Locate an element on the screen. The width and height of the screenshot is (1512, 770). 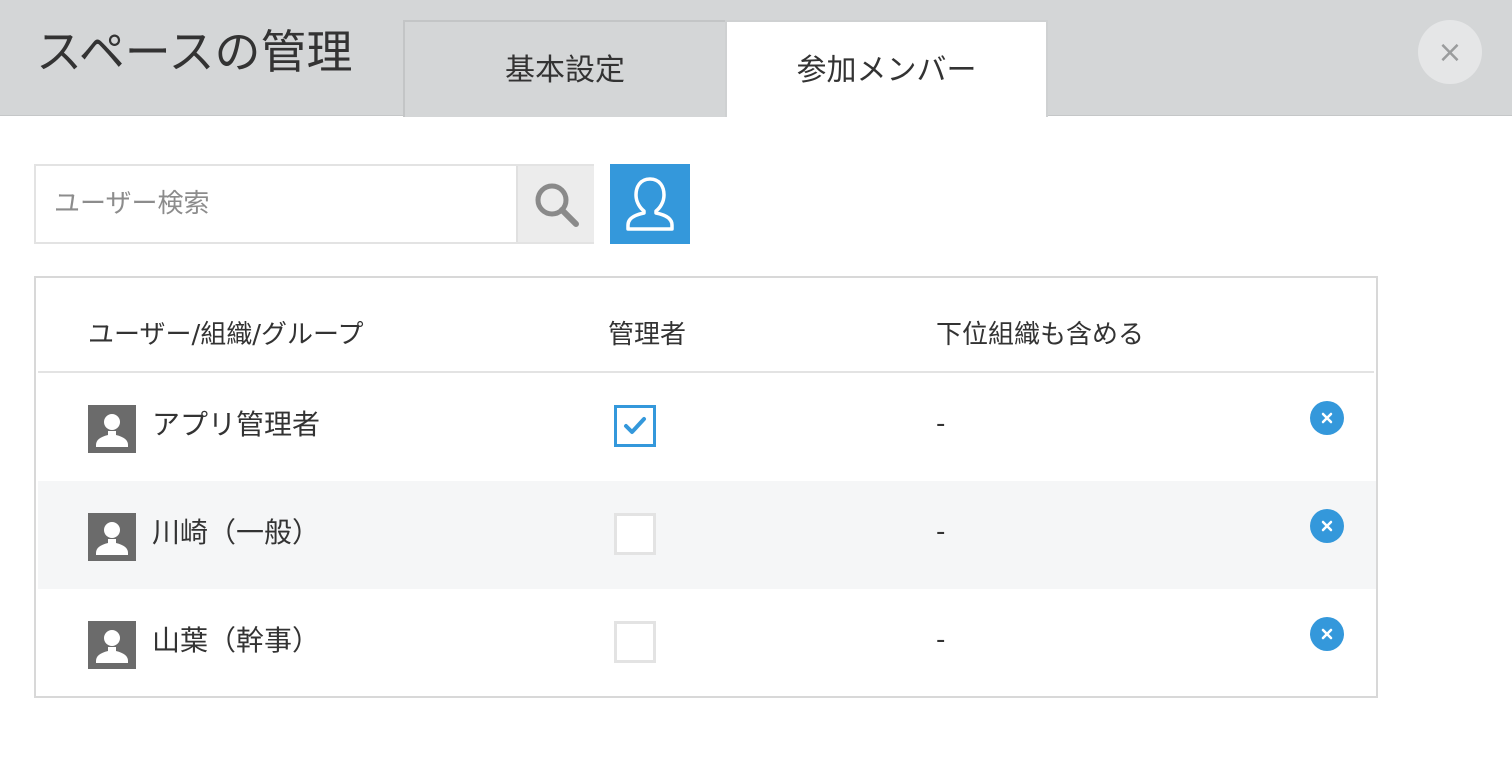
close-icon: × is located at coordinates (1450, 52).